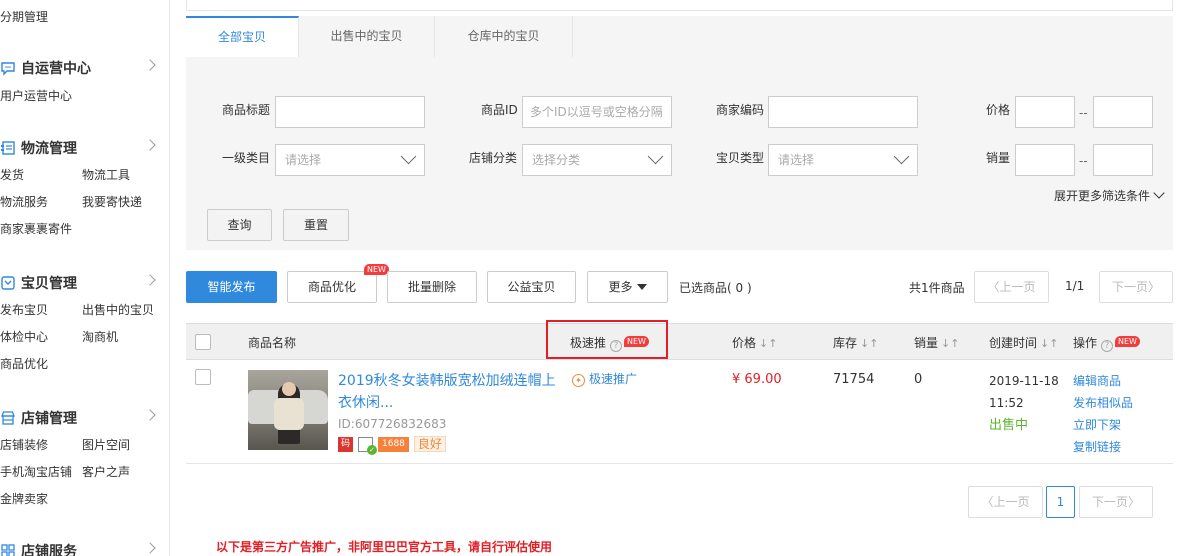  What do you see at coordinates (350, 160) in the screenshot?
I see `category-select: 请选择` at bounding box center [350, 160].